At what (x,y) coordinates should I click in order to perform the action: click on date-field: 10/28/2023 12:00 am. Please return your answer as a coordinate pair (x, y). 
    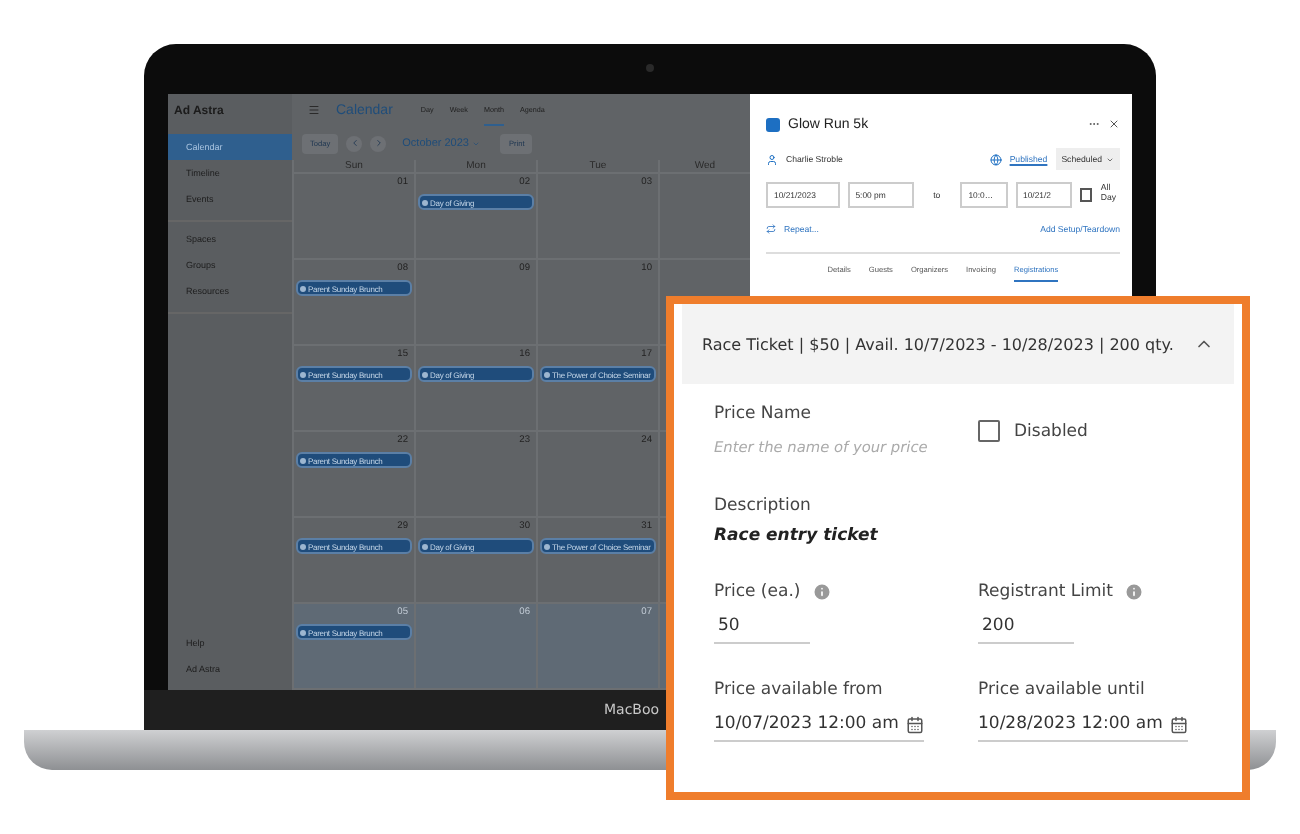
    Looking at the image, I should click on (1083, 726).